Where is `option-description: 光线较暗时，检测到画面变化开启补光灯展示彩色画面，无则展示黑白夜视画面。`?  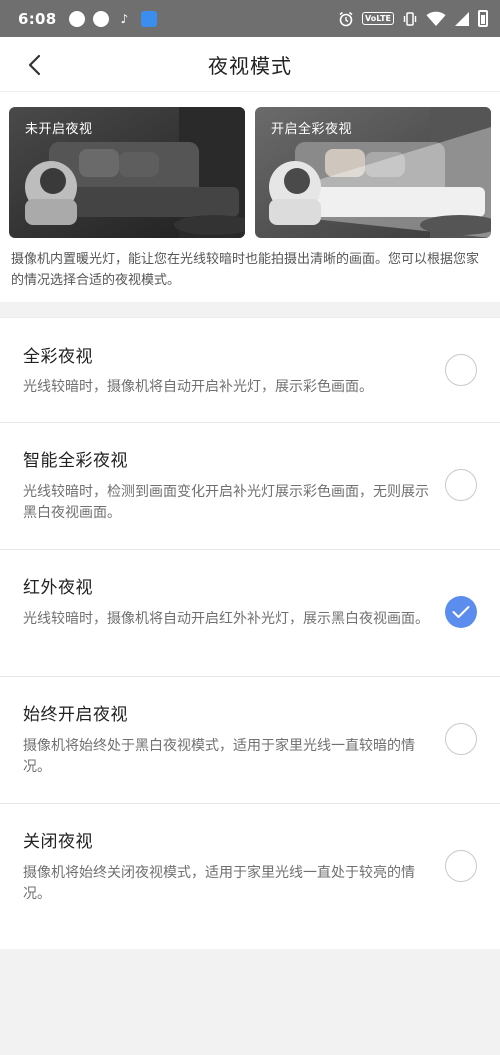
option-description: 光线较暗时，检测到画面变化开启补光灯展示彩色画面，无则展示黑白夜视画面。 is located at coordinates (226, 502).